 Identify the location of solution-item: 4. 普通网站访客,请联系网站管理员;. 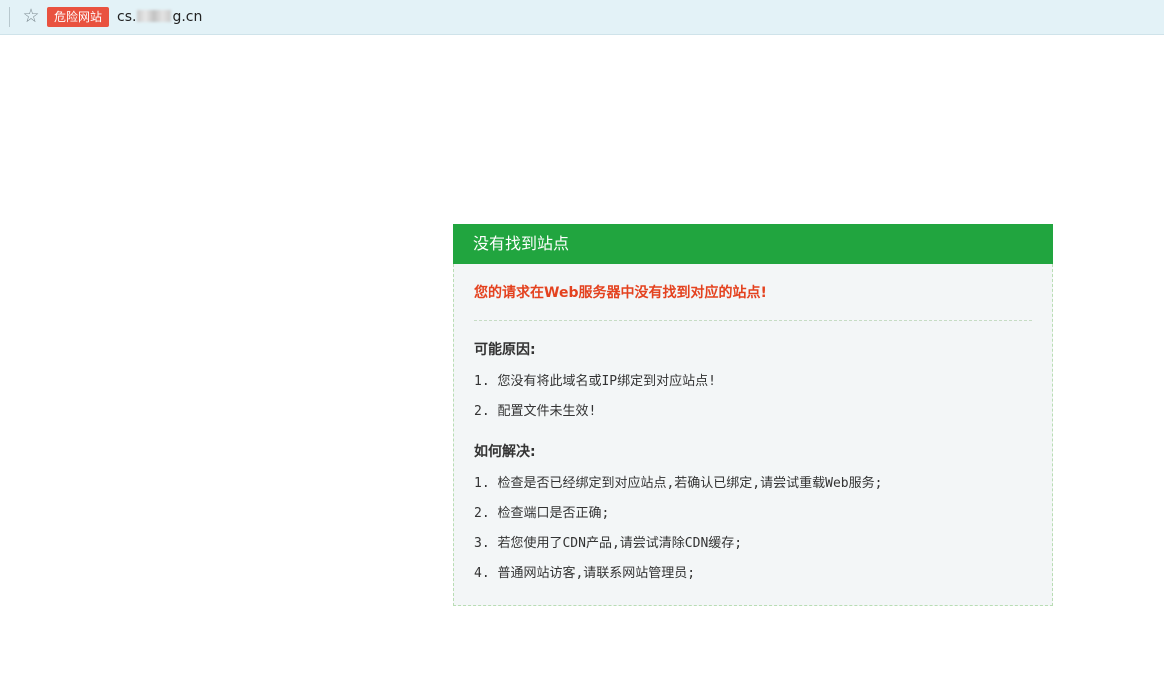
(585, 573).